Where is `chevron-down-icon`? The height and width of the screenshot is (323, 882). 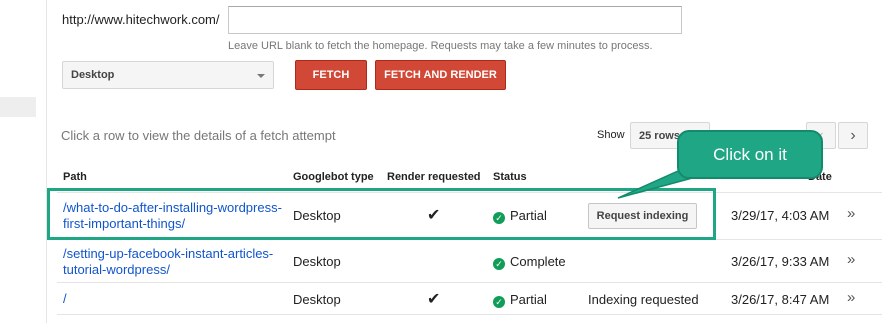 chevron-down-icon is located at coordinates (261, 76).